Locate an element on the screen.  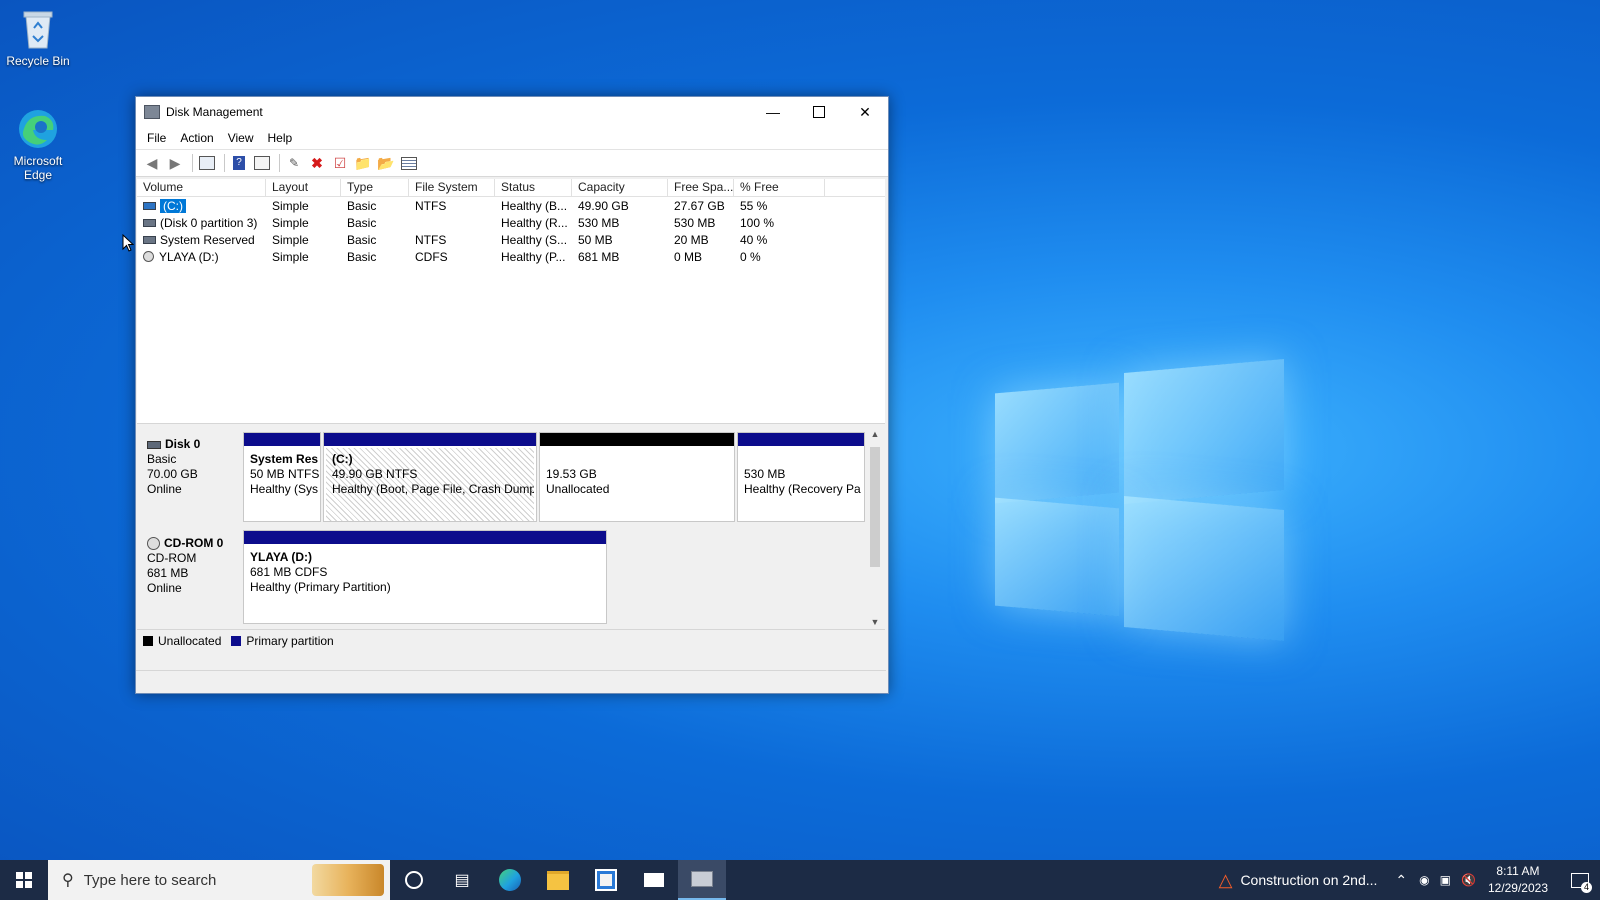
column-file-system: File System is located at coordinates (452, 187).